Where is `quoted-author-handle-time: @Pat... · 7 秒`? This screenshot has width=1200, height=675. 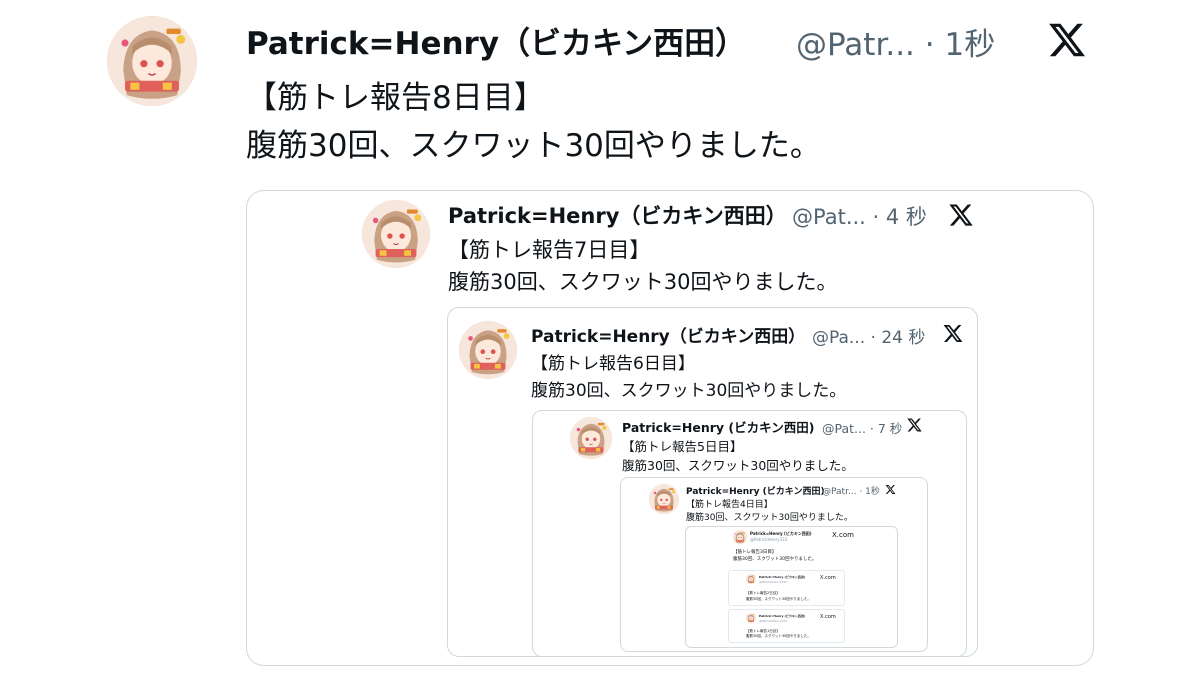
quoted-author-handle-time: @Pat... · 7 秒 is located at coordinates (862, 427).